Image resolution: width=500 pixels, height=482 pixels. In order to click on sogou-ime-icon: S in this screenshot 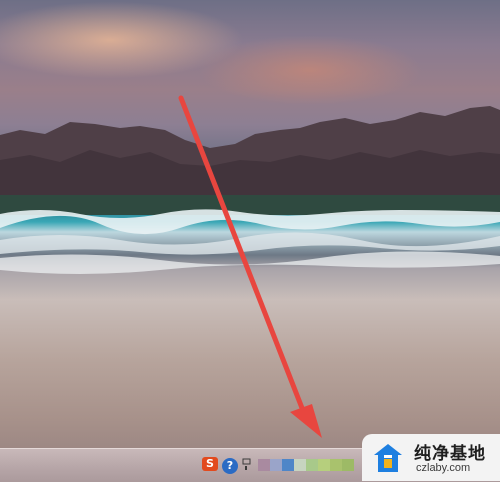, I will do `click(210, 464)`.